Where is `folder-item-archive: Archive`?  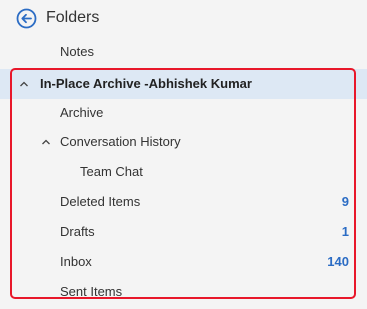
folder-item-archive: Archive is located at coordinates (183, 113).